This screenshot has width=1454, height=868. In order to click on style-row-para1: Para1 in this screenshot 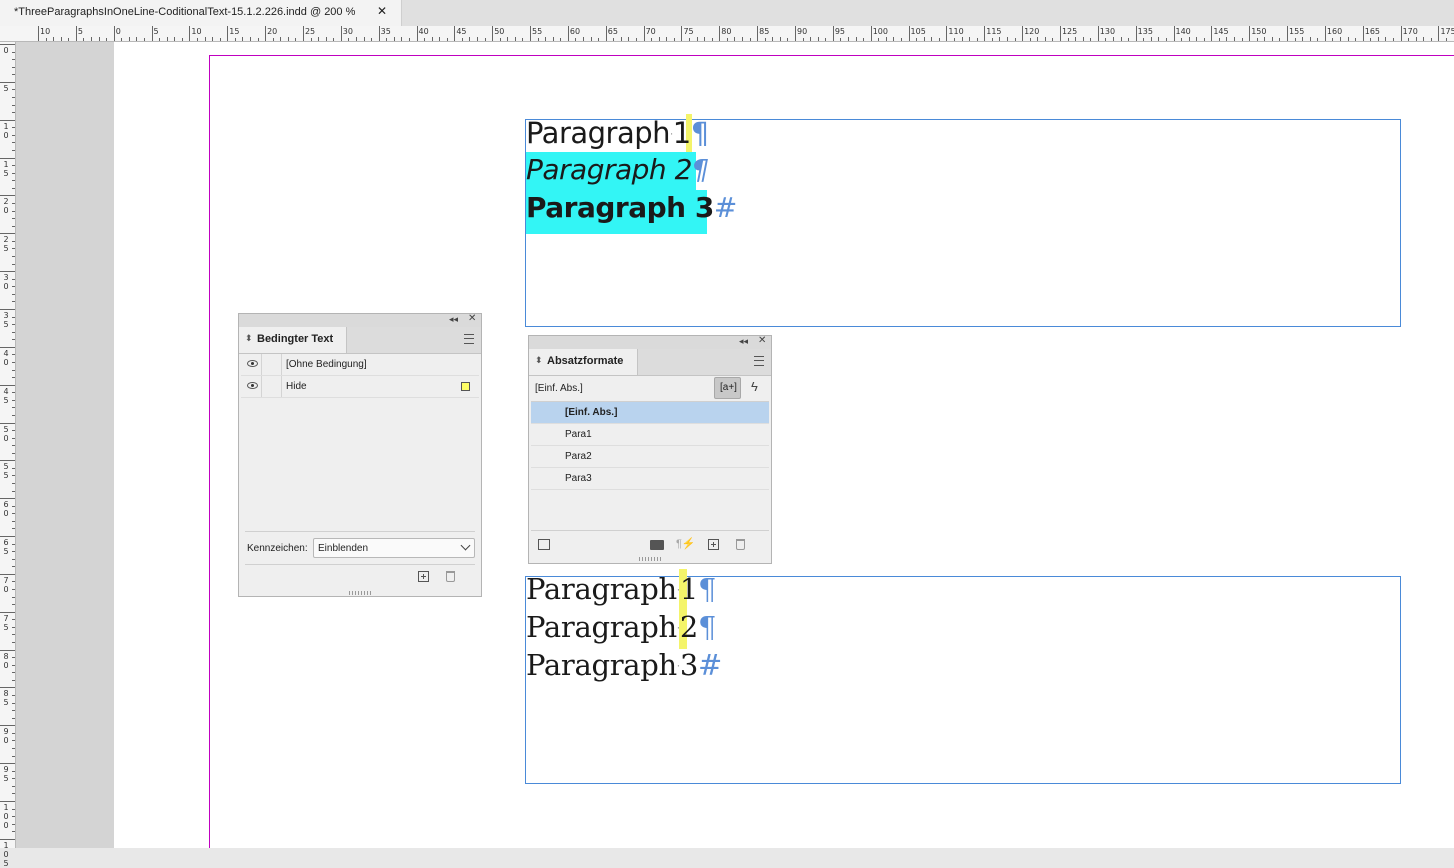, I will do `click(650, 435)`.